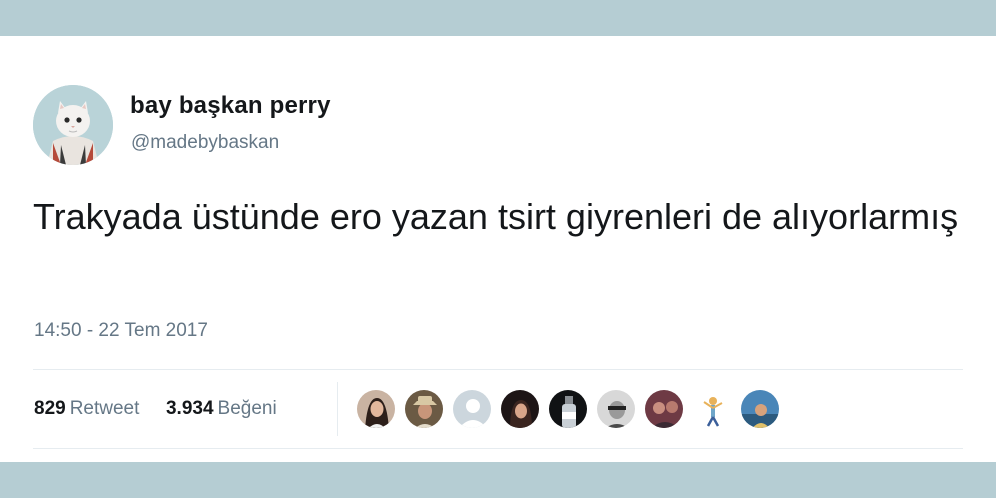 The width and height of the screenshot is (996, 498). I want to click on profile-avatar, so click(73, 125).